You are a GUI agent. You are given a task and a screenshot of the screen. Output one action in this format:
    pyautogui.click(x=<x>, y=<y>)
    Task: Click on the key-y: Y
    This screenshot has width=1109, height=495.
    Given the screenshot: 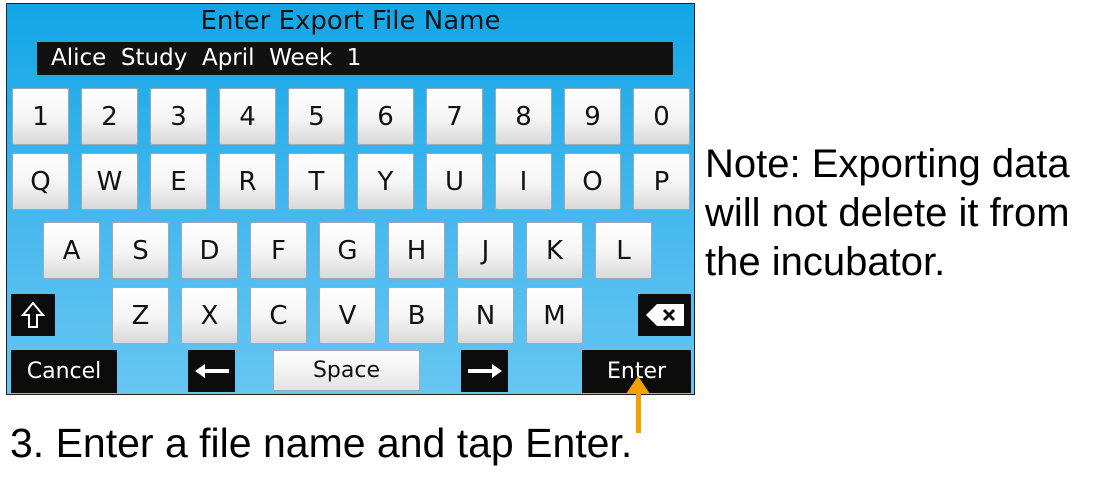 What is the action you would take?
    pyautogui.click(x=385, y=181)
    